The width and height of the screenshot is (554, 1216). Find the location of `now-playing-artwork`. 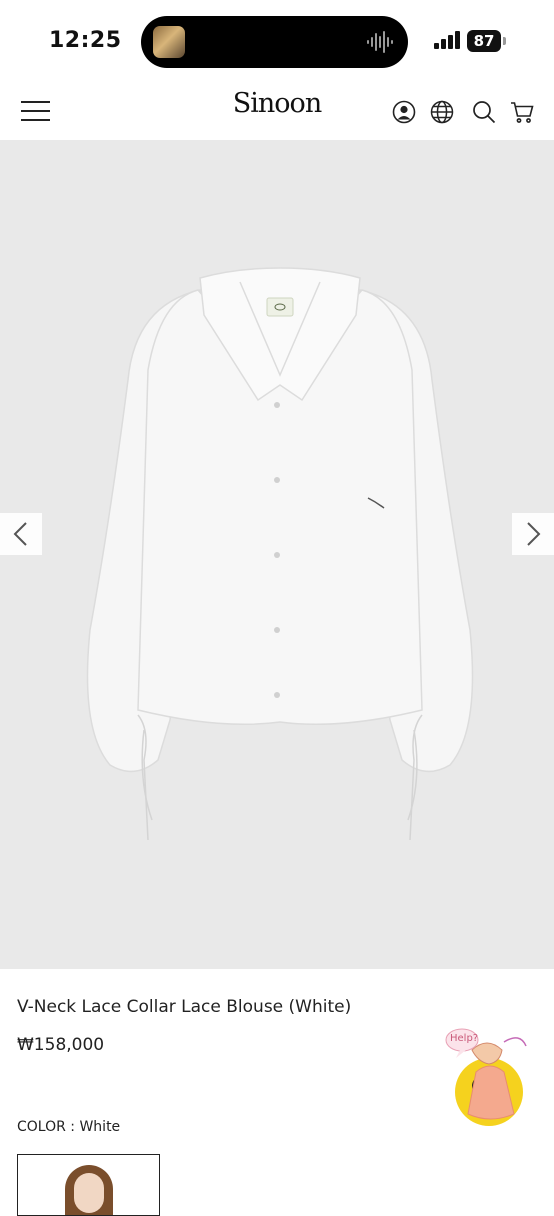

now-playing-artwork is located at coordinates (169, 42).